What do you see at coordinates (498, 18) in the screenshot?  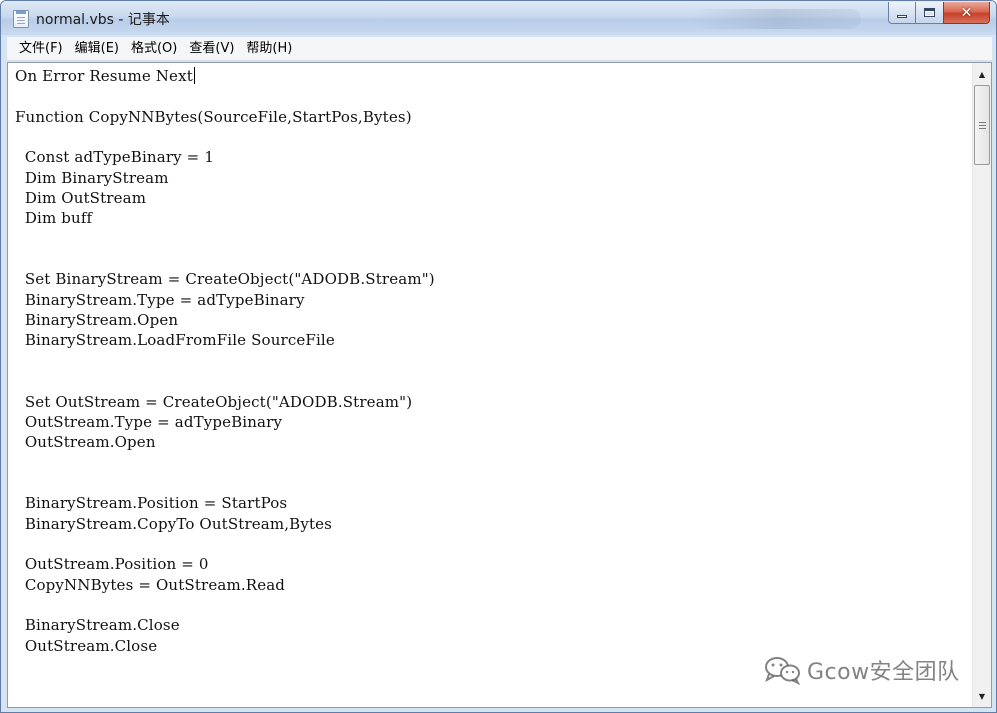 I see `title-bar: normal.vbs - 记事本 ✕` at bounding box center [498, 18].